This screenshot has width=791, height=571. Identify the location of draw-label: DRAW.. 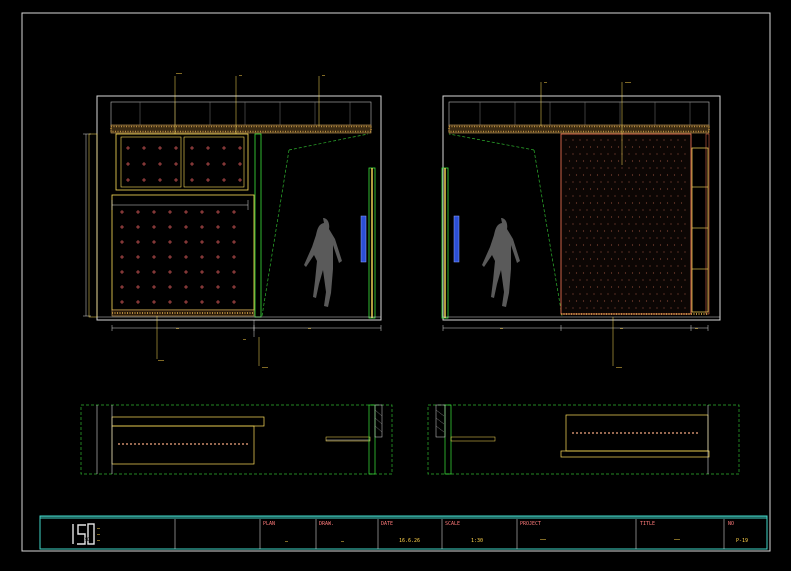
(327, 524).